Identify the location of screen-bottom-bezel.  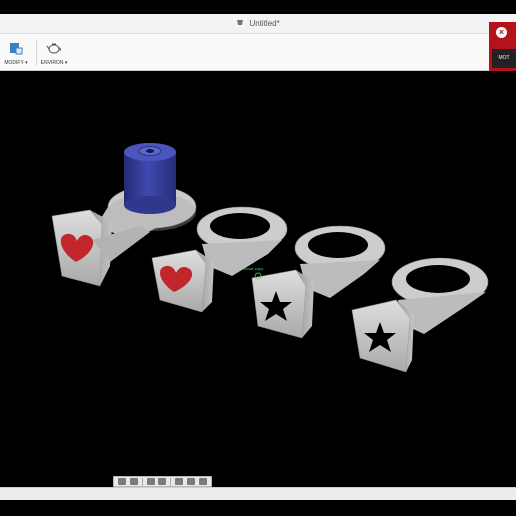
(258, 508).